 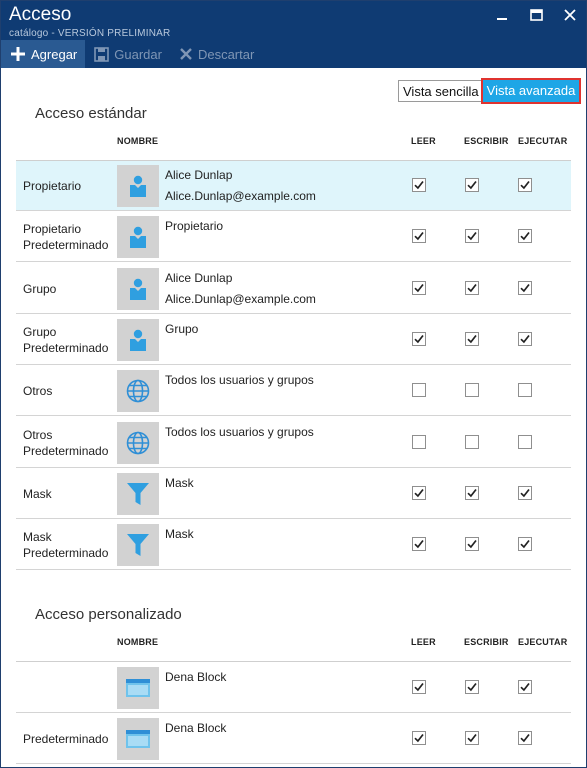 What do you see at coordinates (127, 54) in the screenshot?
I see `save-button: Guardar` at bounding box center [127, 54].